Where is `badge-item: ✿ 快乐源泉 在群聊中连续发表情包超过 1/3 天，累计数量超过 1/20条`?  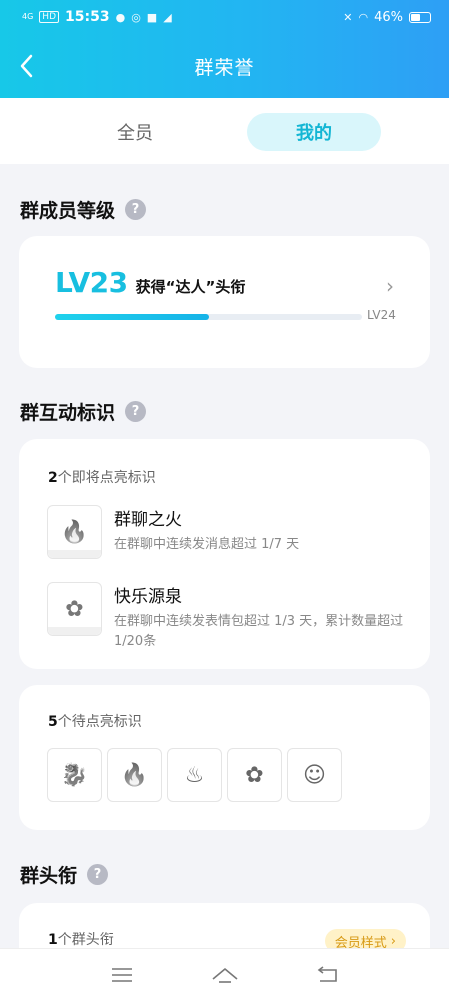
badge-item: ✿ 快乐源泉 在群聊中连续发表情包超过 1/3 天，累计数量超过 1/20条 is located at coordinates (227, 615).